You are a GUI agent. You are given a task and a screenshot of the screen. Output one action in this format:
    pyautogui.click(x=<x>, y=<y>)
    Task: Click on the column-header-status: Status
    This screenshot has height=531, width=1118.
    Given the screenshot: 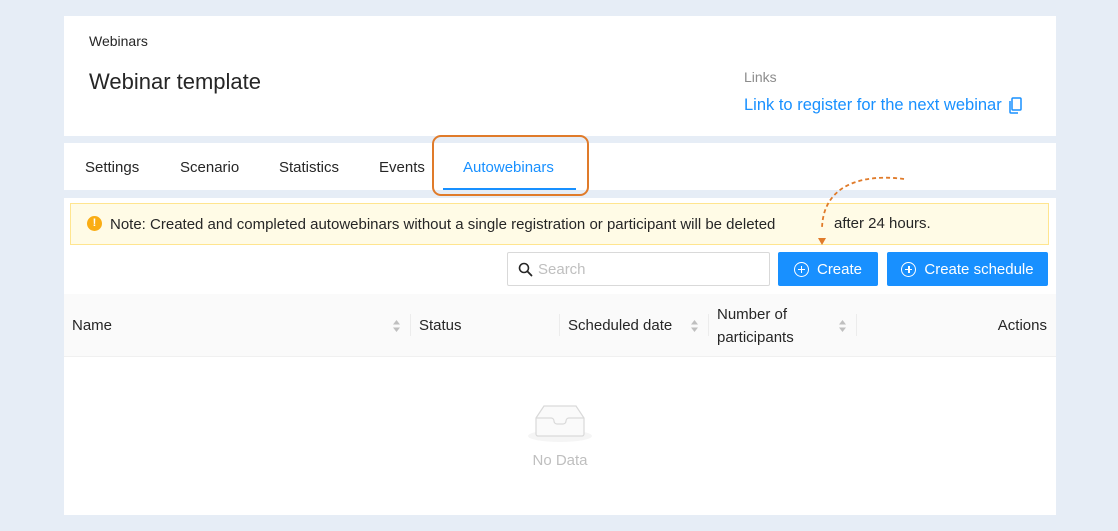 What is the action you would take?
    pyautogui.click(x=440, y=325)
    